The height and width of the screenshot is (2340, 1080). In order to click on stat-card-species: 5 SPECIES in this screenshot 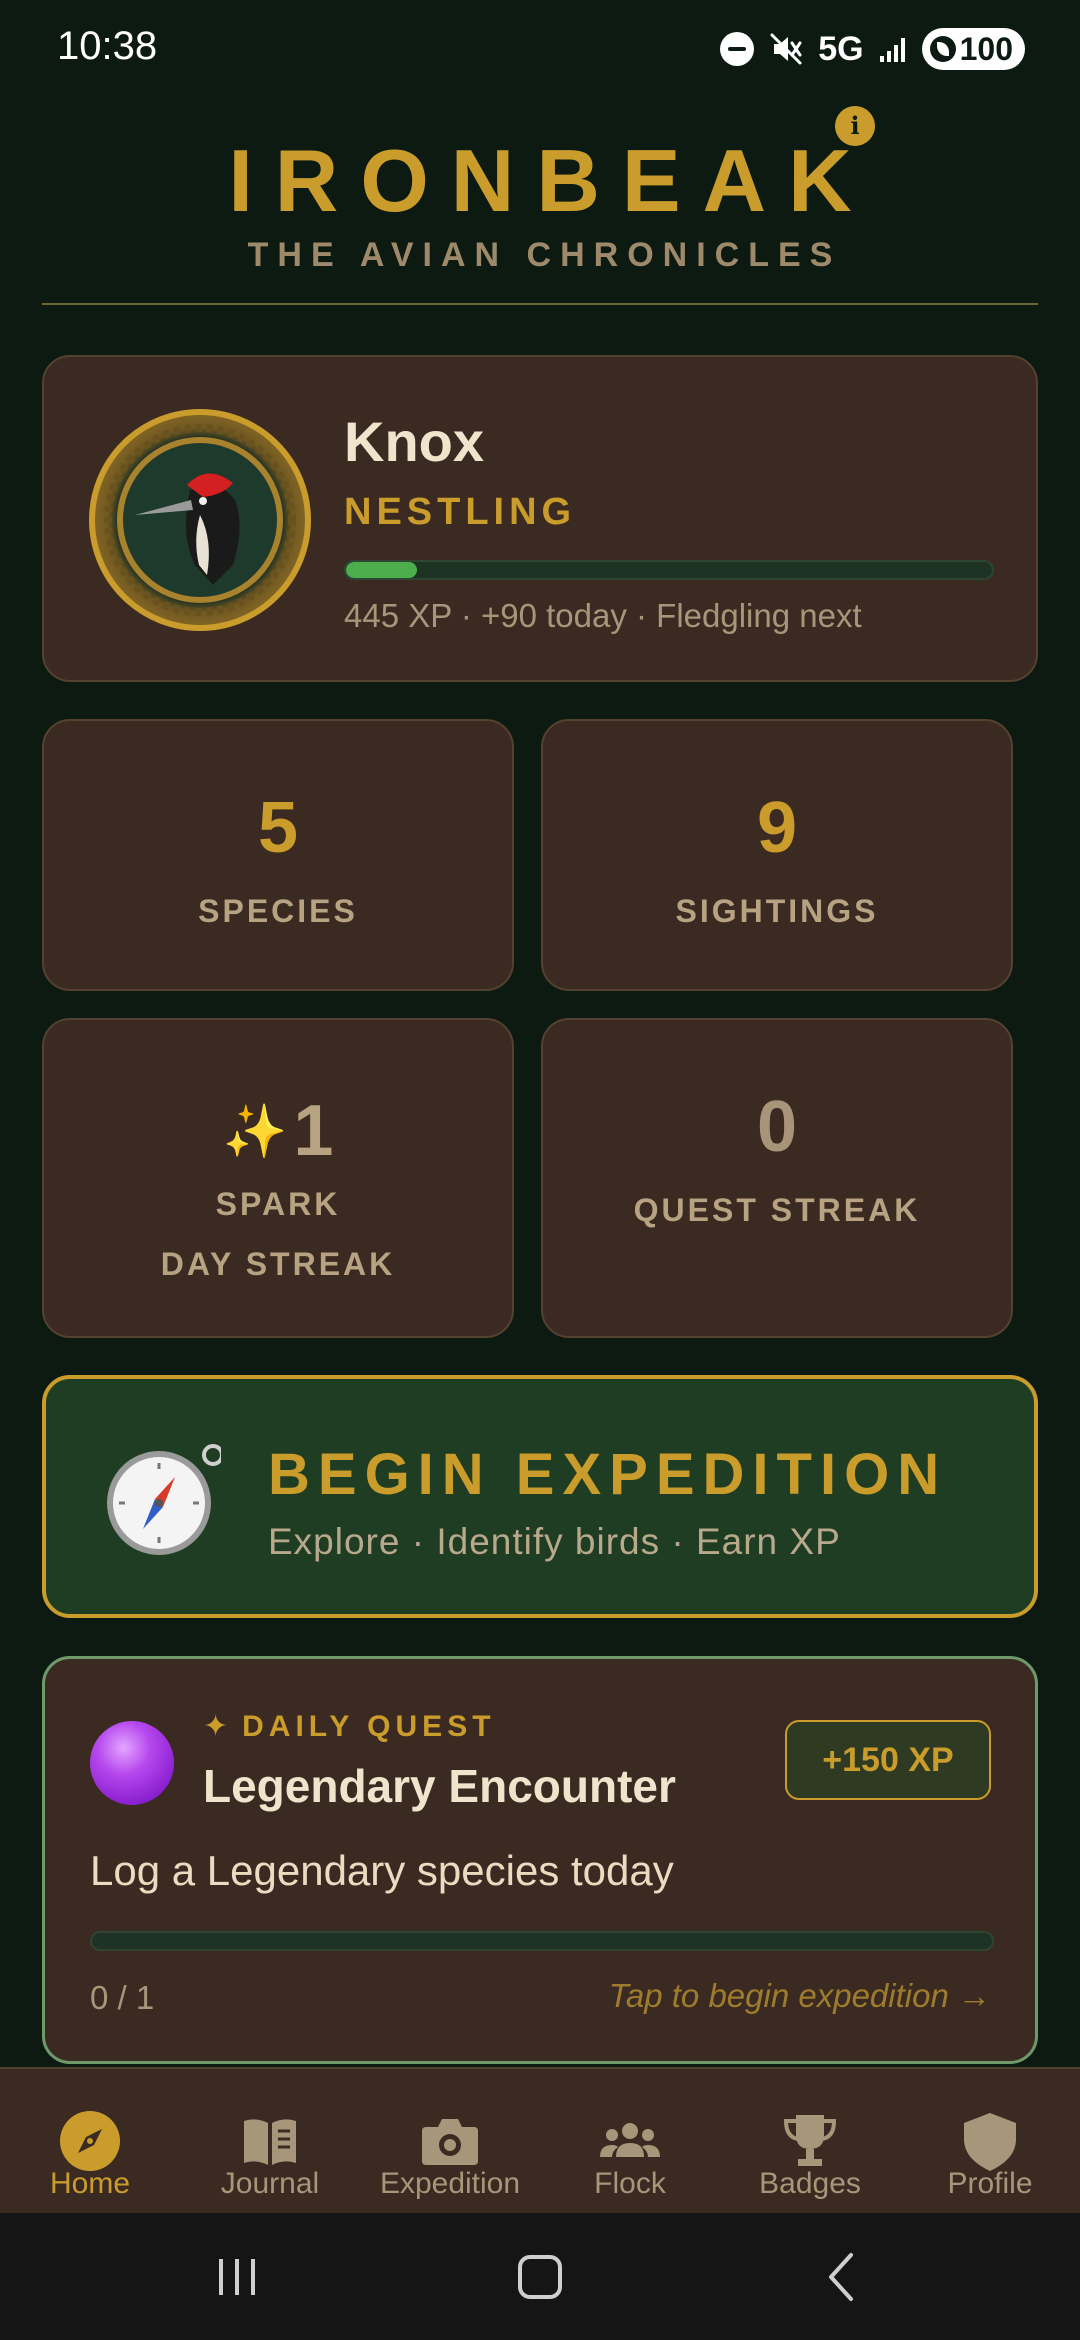, I will do `click(278, 855)`.